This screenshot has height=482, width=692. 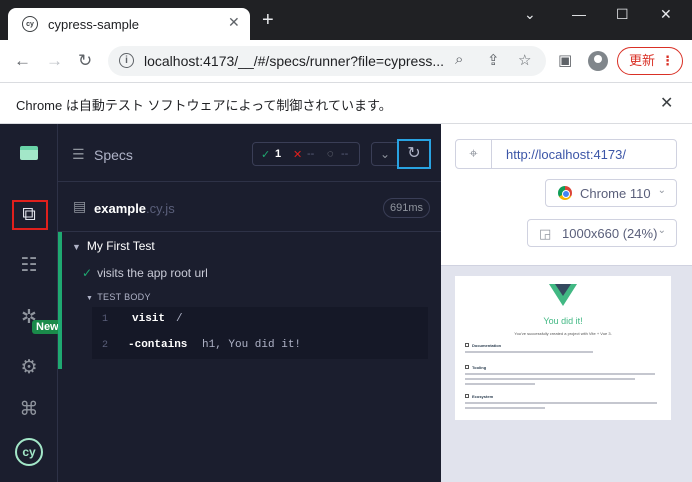 I want to click on reload-icon: ↻, so click(x=85, y=60).